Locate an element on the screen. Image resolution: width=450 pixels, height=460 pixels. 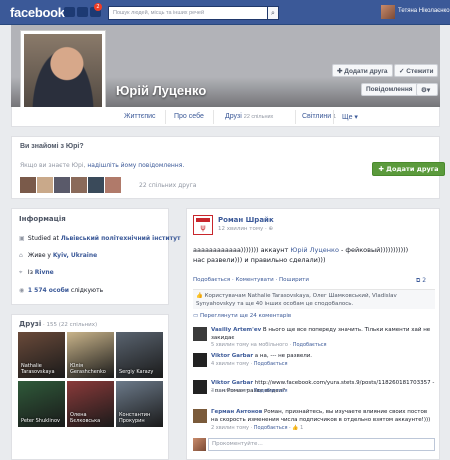
post-actions: Подобається · Коментувати · Поширити is located at coordinates (251, 280).